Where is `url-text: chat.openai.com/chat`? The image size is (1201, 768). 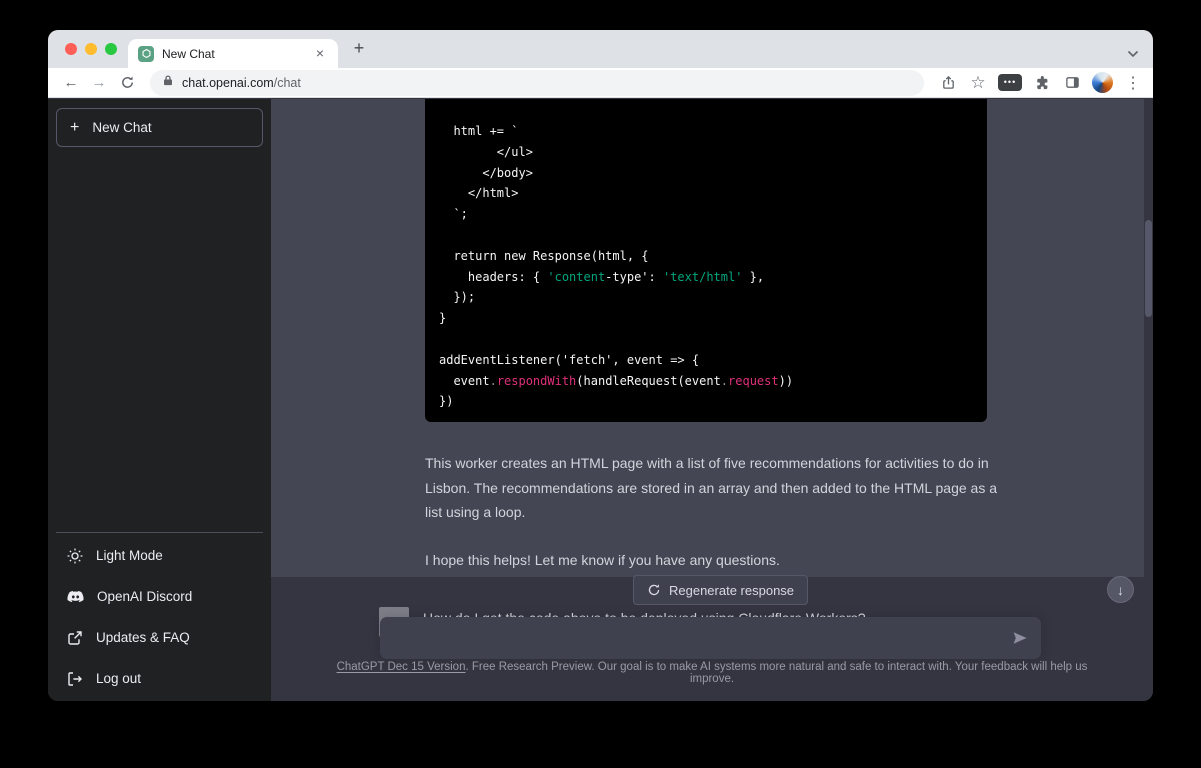 url-text: chat.openai.com/chat is located at coordinates (241, 83).